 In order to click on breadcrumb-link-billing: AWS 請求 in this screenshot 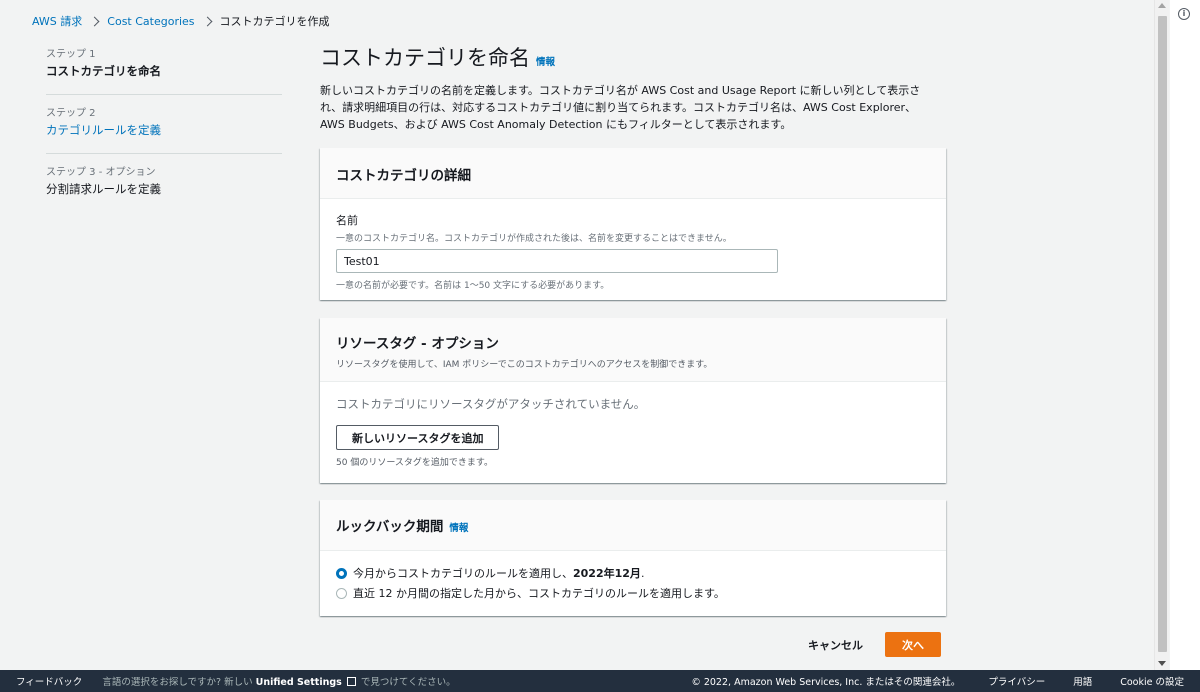, I will do `click(57, 21)`.